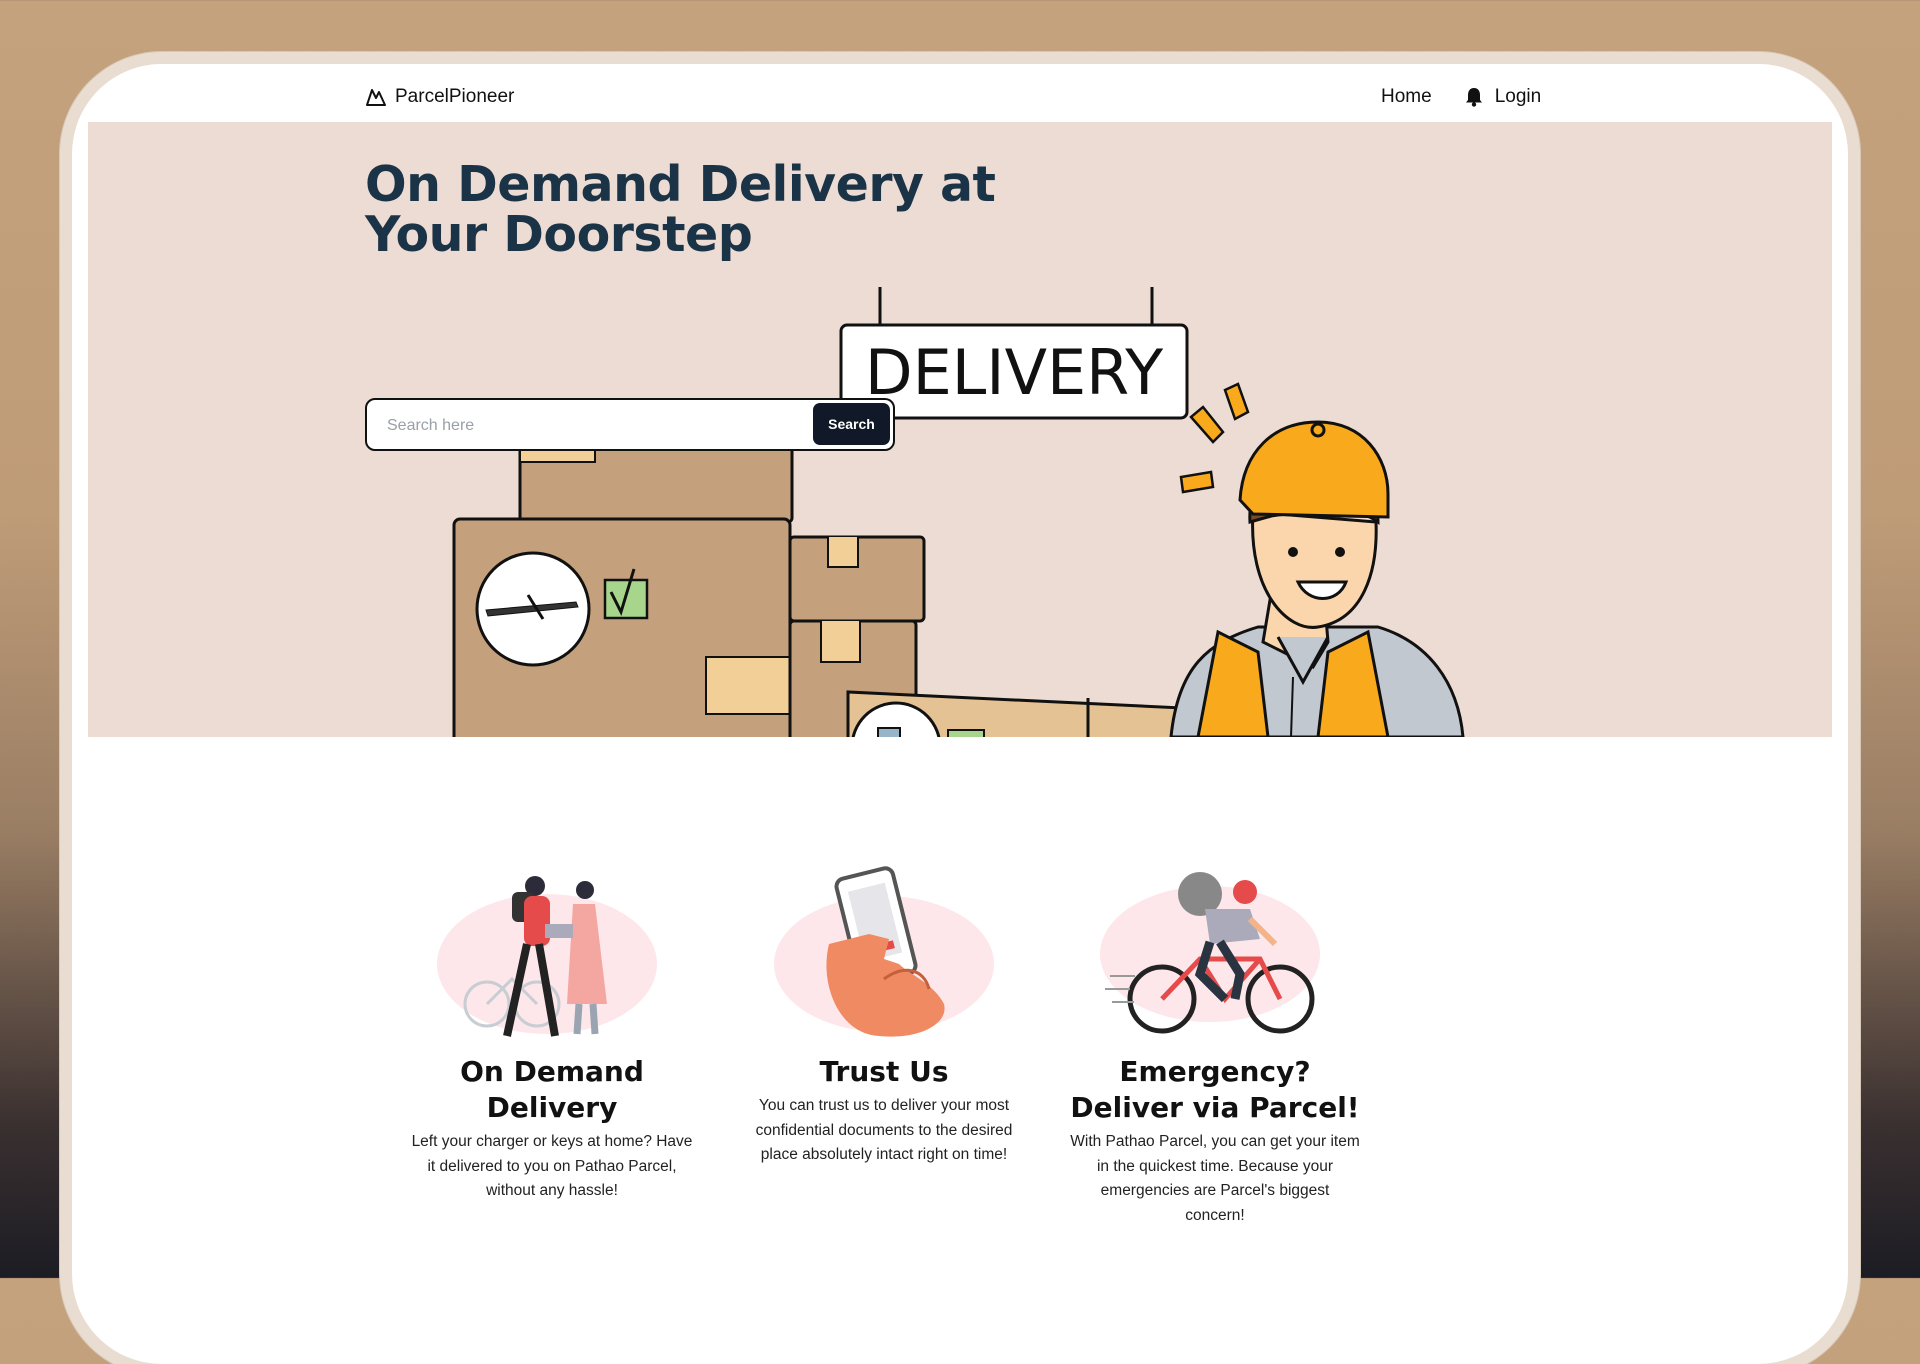  I want to click on nav-home-link: Home, so click(1406, 97).